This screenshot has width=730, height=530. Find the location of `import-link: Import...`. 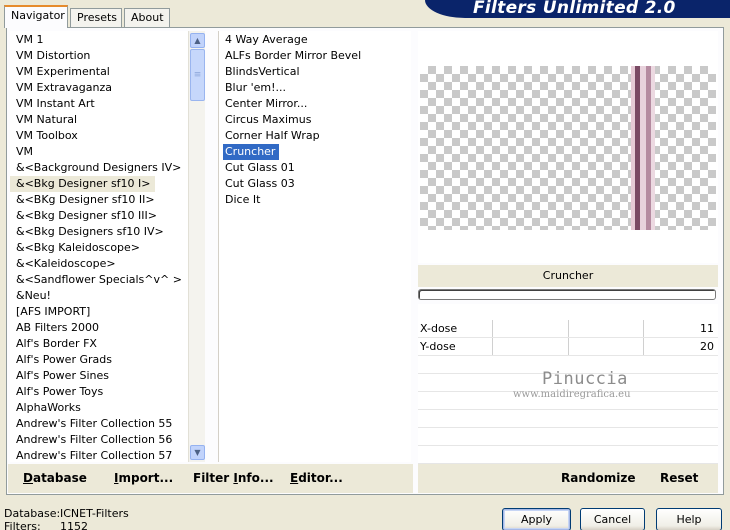

import-link: Import... is located at coordinates (143, 478).